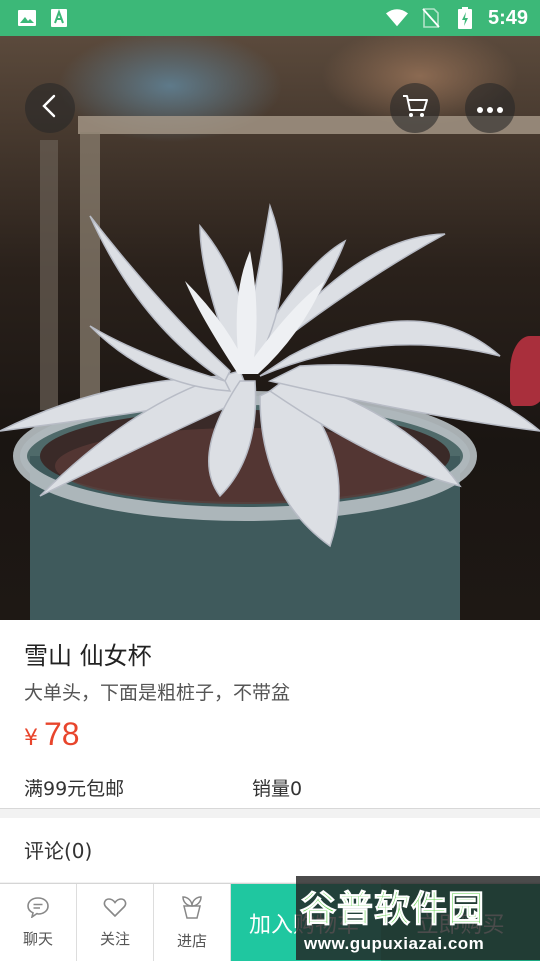  What do you see at coordinates (62, 734) in the screenshot?
I see `price-value: 78` at bounding box center [62, 734].